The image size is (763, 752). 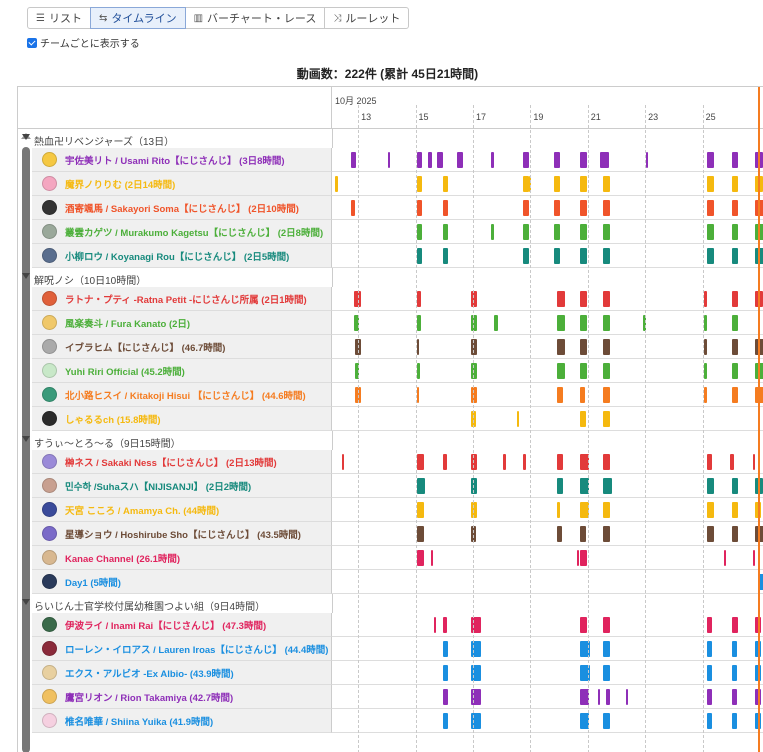 What do you see at coordinates (182, 486) in the screenshot?
I see `member-label-cell: 민수하 /Suhaスハ【NIJISANJI】 (2日2時間)` at bounding box center [182, 486].